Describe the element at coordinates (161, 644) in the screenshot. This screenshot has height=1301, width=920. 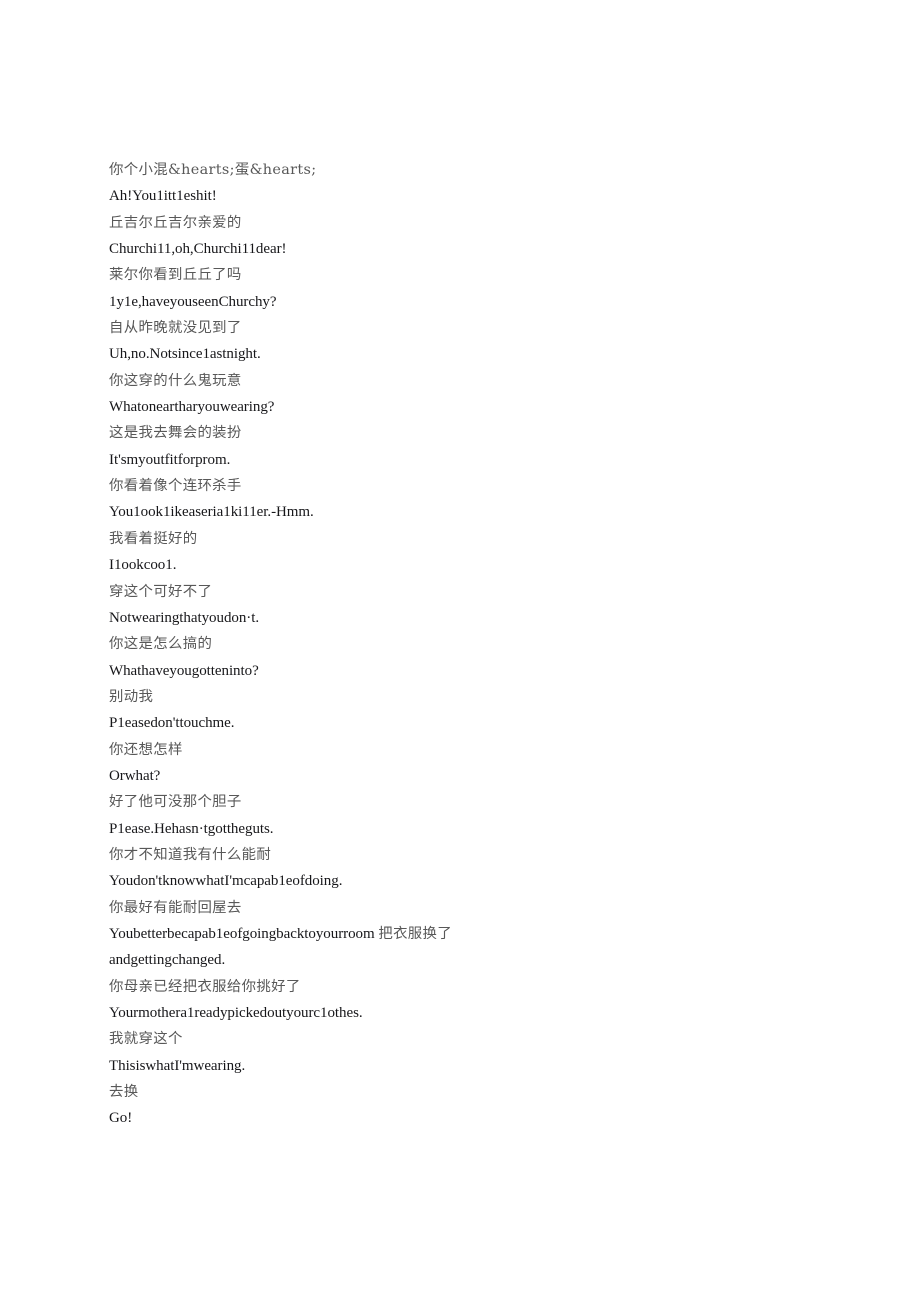
I see `subtitle-line-zh: 你这是怎么搞的` at that location.